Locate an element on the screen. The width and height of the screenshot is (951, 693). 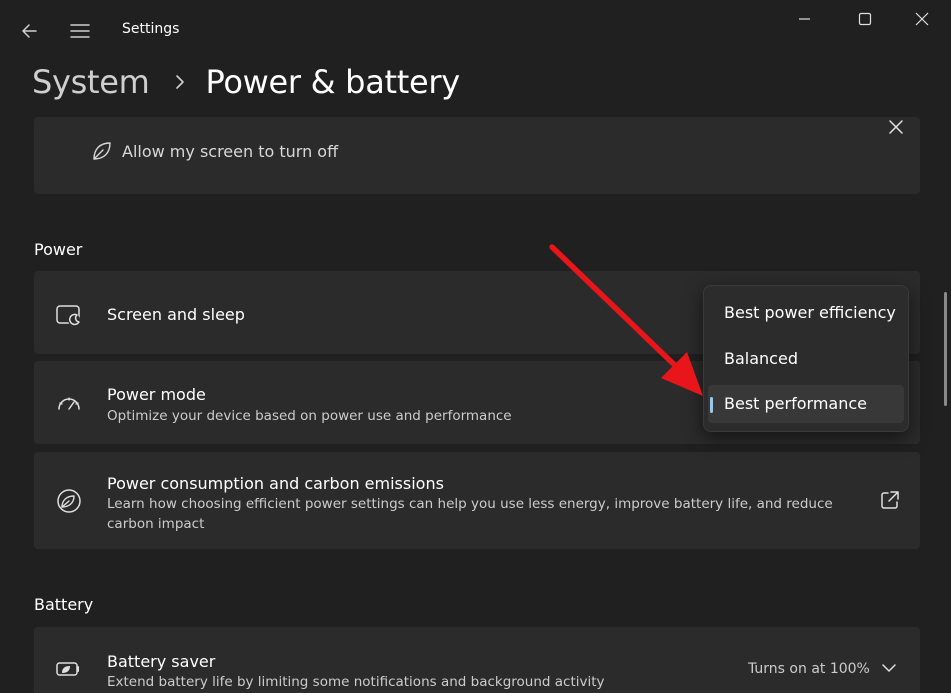
carbon-emissions-title: Power consumption and carbon emissions is located at coordinates (275, 483).